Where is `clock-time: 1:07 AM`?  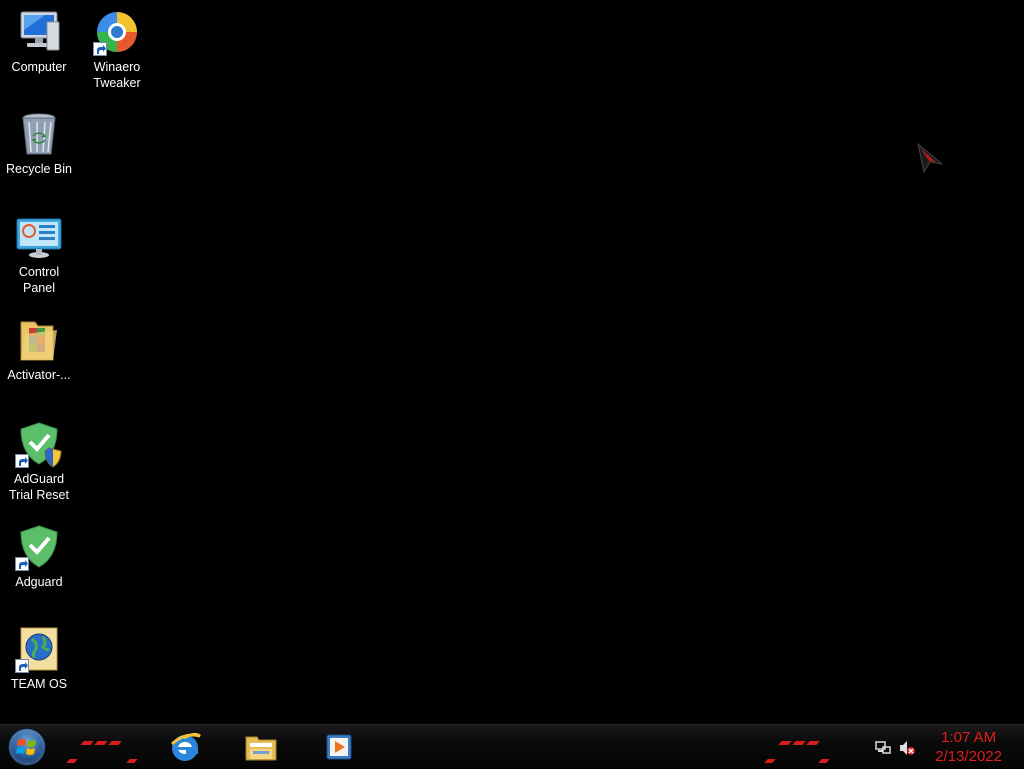
clock-time: 1:07 AM is located at coordinates (969, 737).